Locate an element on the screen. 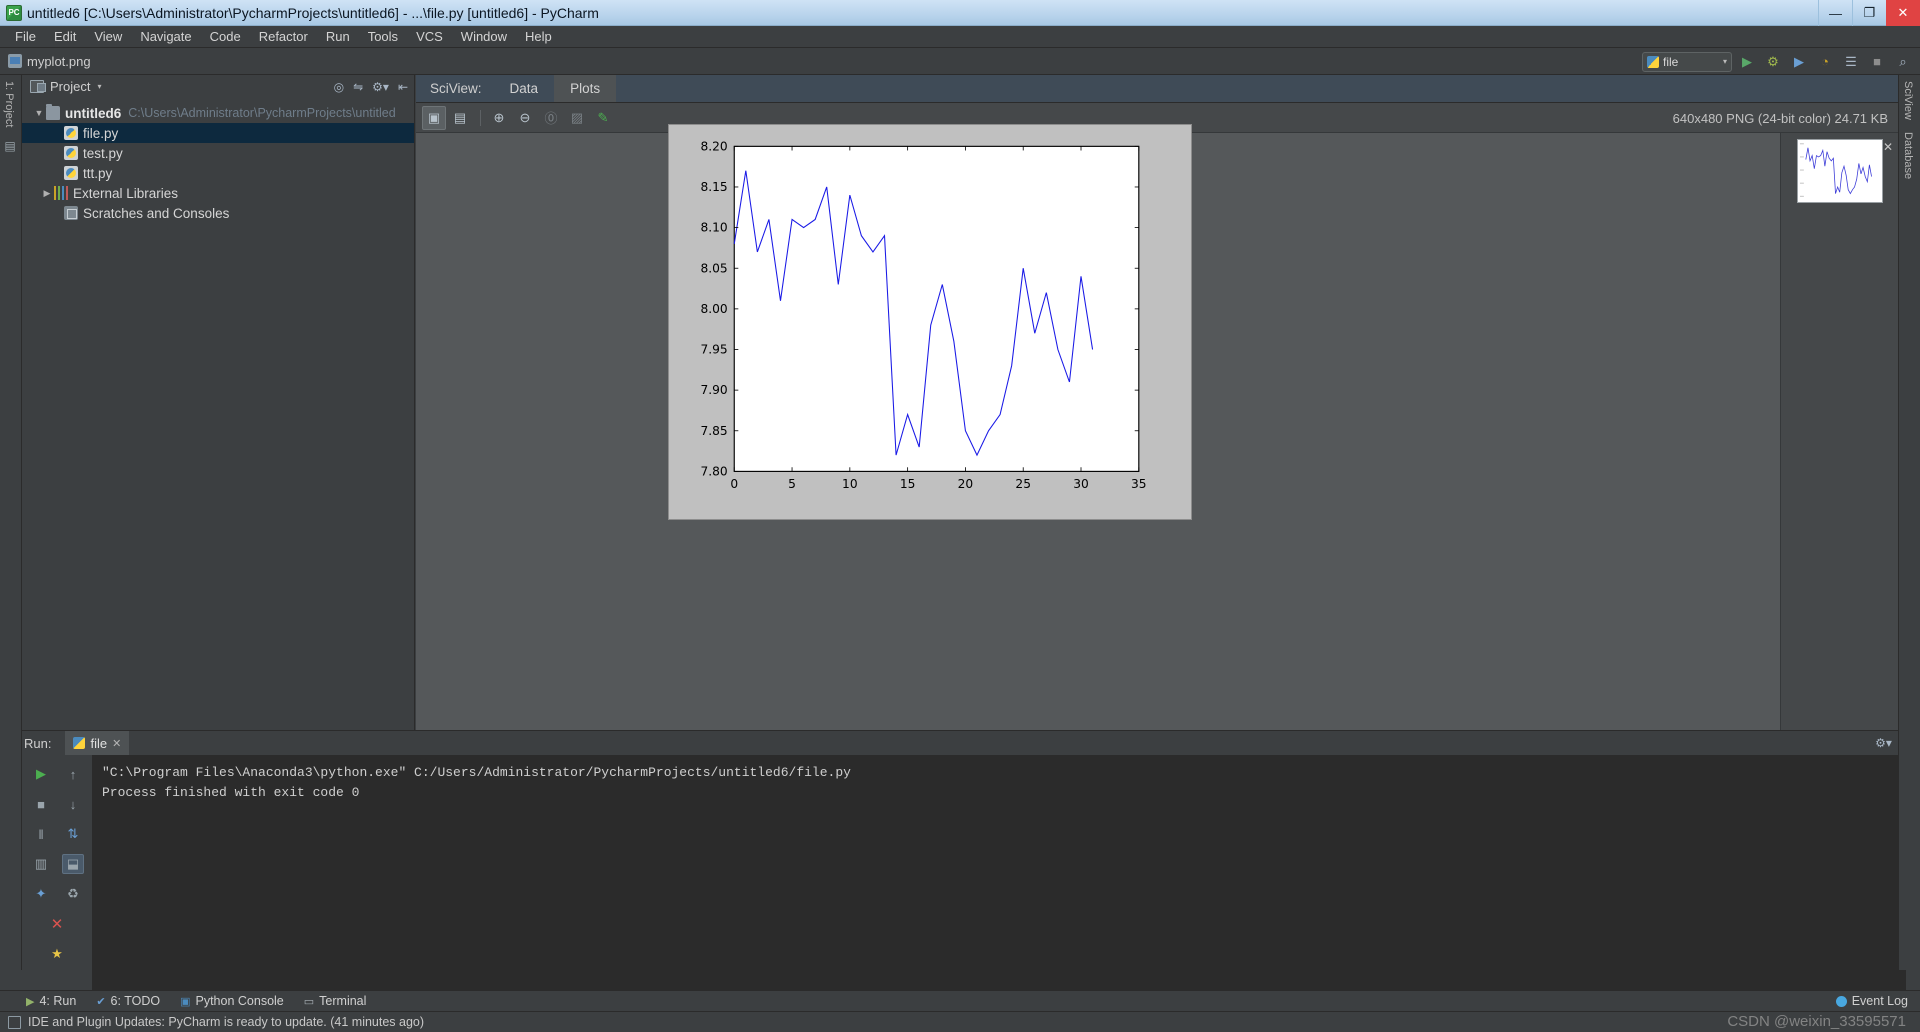 This screenshot has height=1032, width=1920. tree-item-label: untitled6 is located at coordinates (93, 113).